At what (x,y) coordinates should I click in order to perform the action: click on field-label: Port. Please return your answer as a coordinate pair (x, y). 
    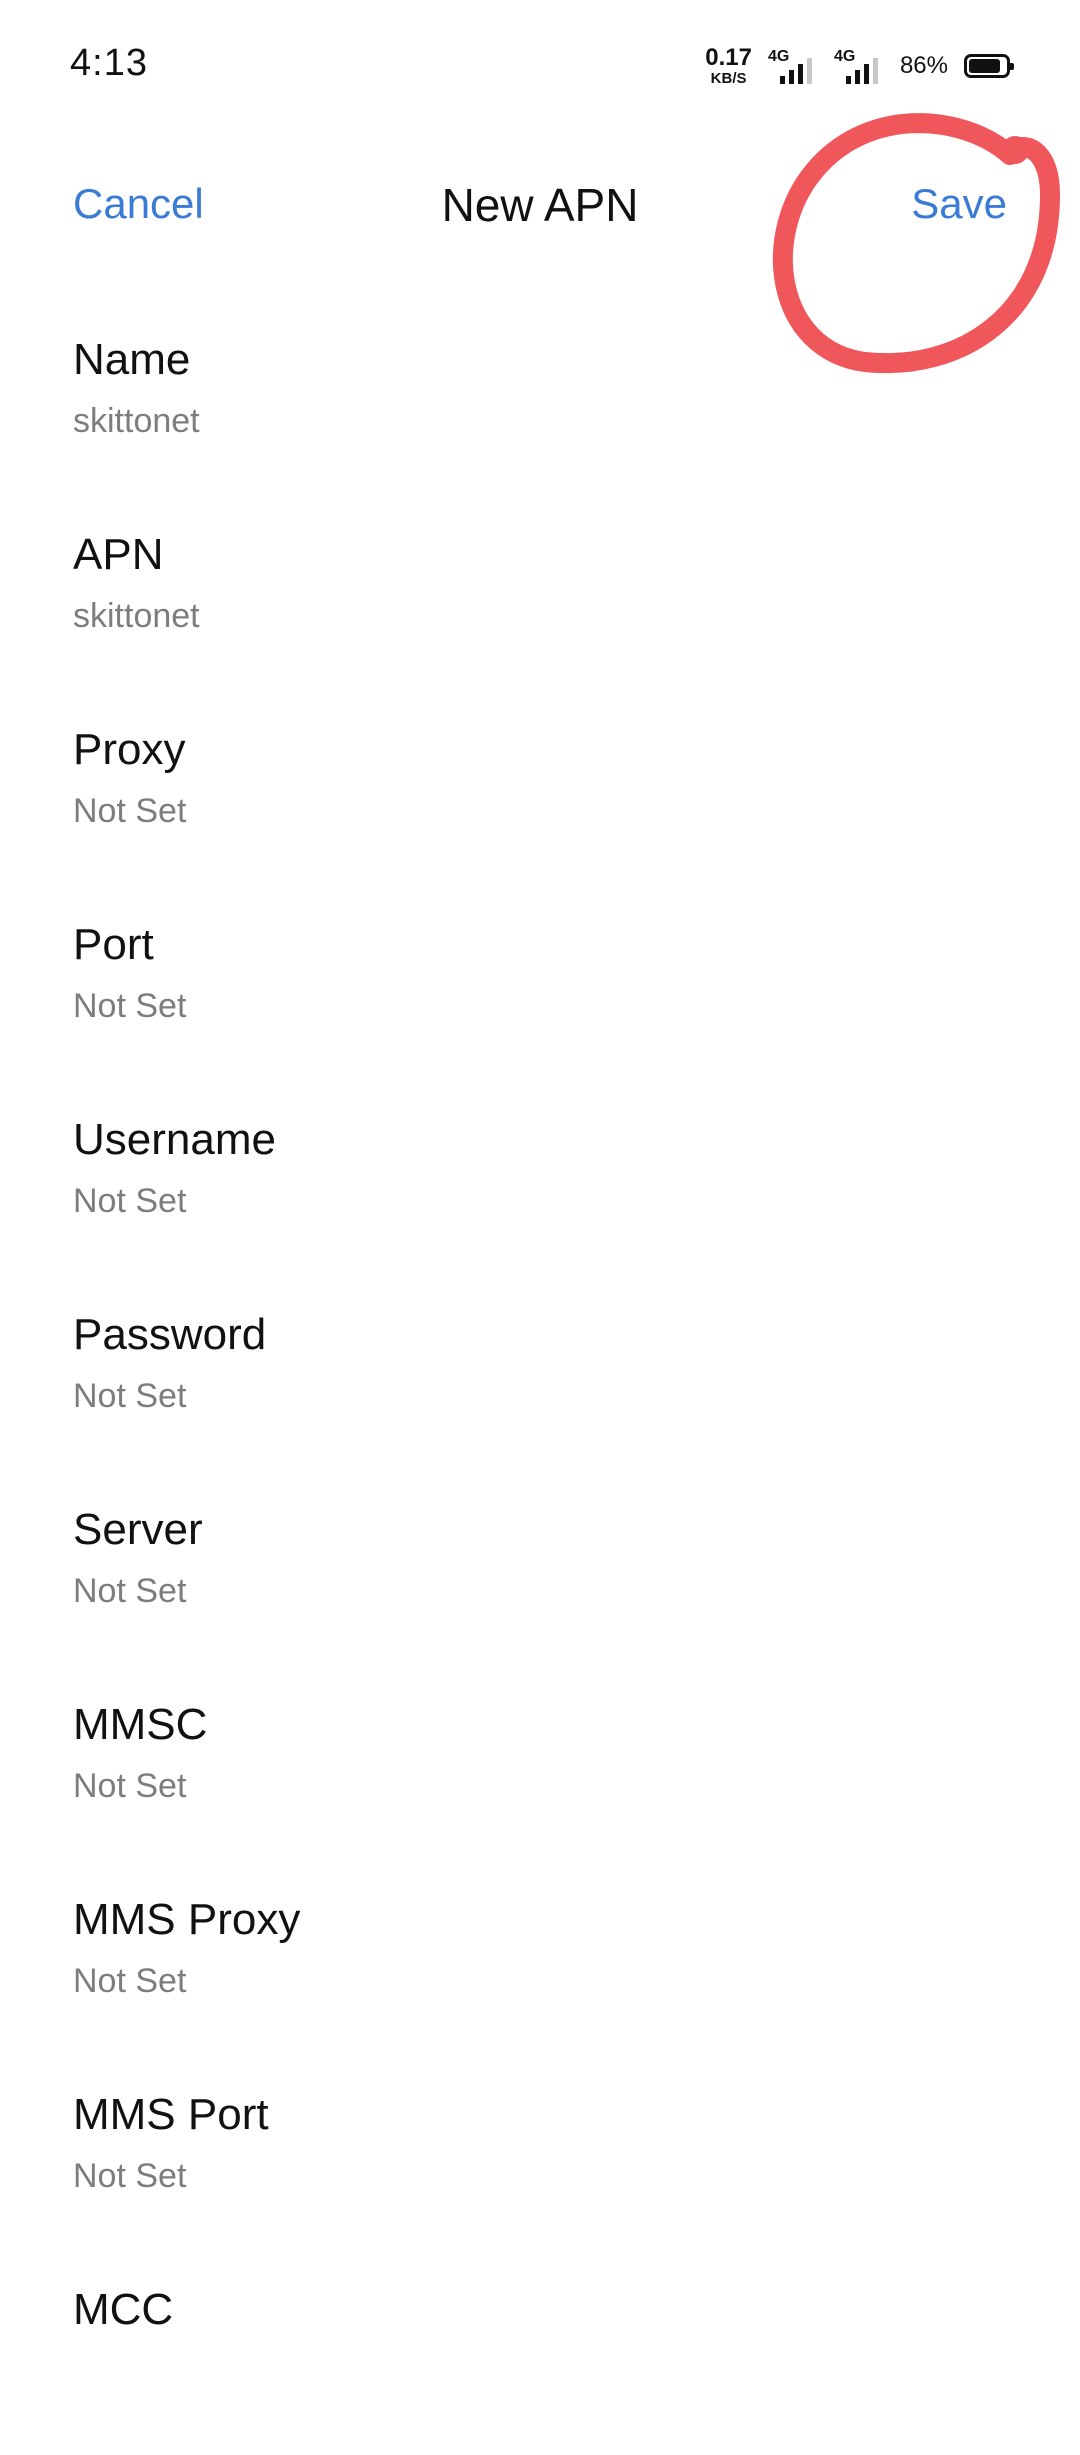
    Looking at the image, I should click on (113, 944).